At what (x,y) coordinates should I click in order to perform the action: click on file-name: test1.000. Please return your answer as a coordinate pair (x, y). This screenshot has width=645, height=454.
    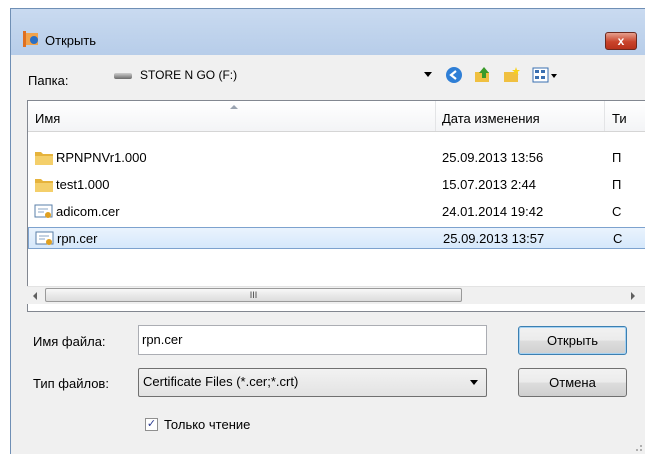
    Looking at the image, I should click on (83, 184).